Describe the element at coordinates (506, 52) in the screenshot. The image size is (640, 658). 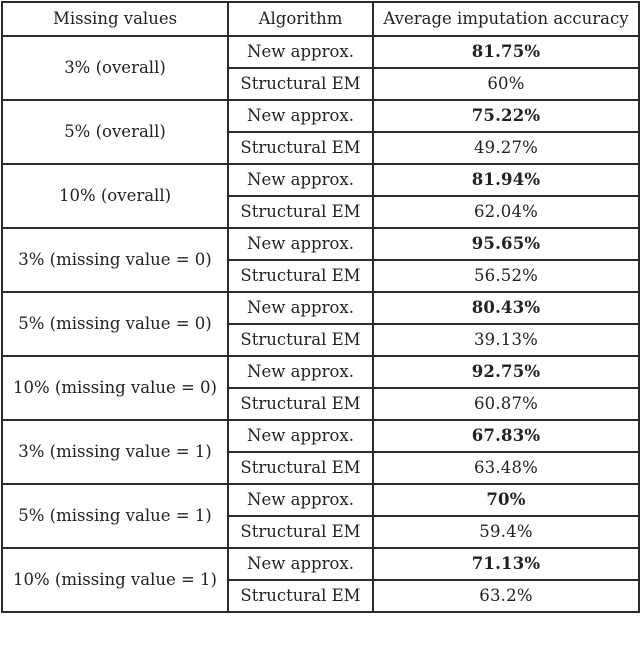
I see `accuracy-cell-best: 81.75%` at that location.